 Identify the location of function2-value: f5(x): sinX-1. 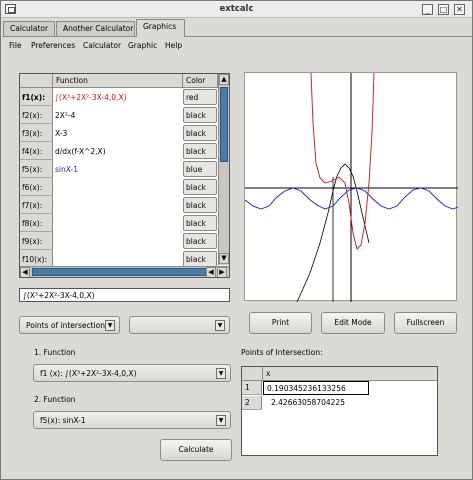
(63, 420).